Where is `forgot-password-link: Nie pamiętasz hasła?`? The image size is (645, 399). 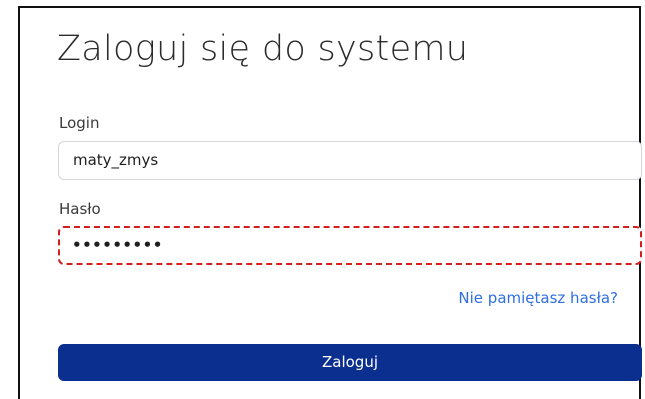
forgot-password-link: Nie pamiętasz hasła? is located at coordinates (538, 298).